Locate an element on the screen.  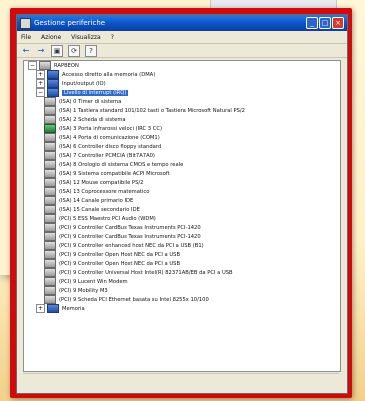
irq-row: (PCI) 5 ESS Maestro PCI Audio (WDM) is located at coordinates (182, 218).